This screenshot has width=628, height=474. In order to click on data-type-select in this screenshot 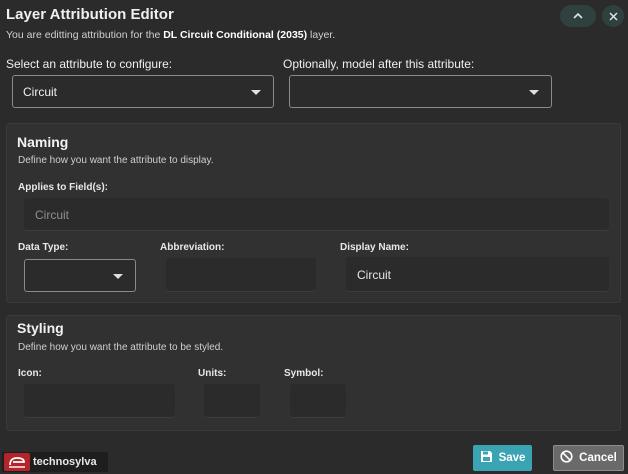, I will do `click(80, 275)`.